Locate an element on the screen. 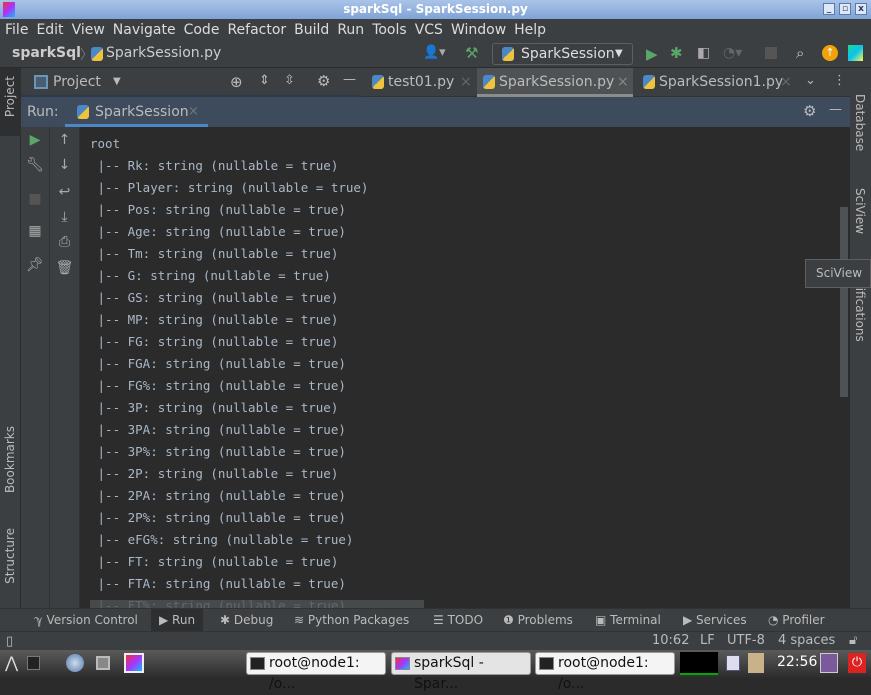 This screenshot has height=695, width=871. soft-wrap-icon: ↩ is located at coordinates (64, 192).